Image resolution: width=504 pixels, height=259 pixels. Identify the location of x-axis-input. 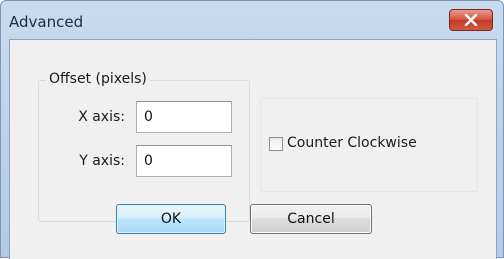
(184, 117).